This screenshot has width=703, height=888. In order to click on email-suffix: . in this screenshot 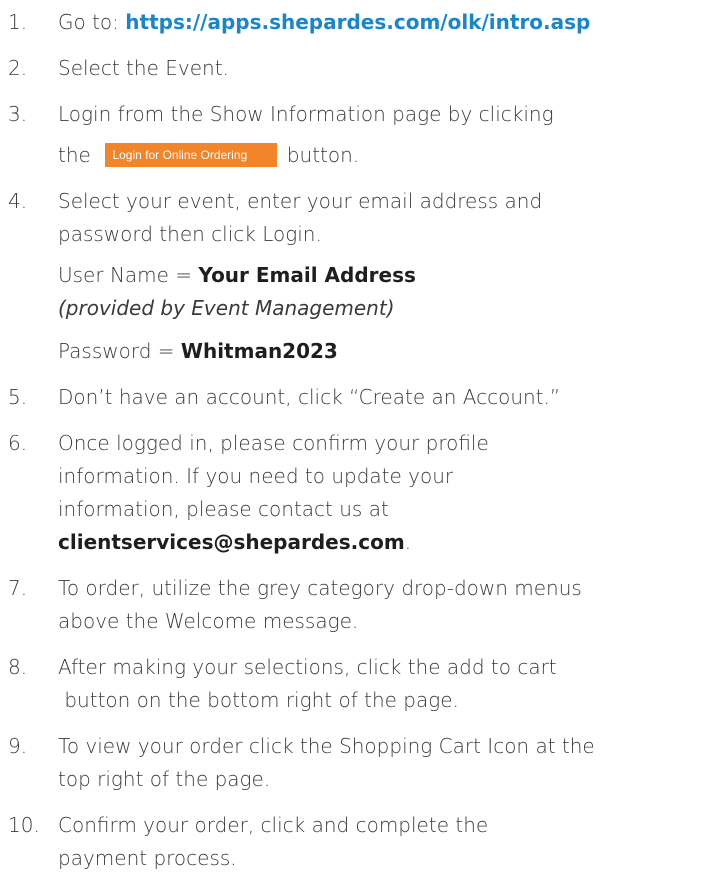, I will do `click(408, 542)`.